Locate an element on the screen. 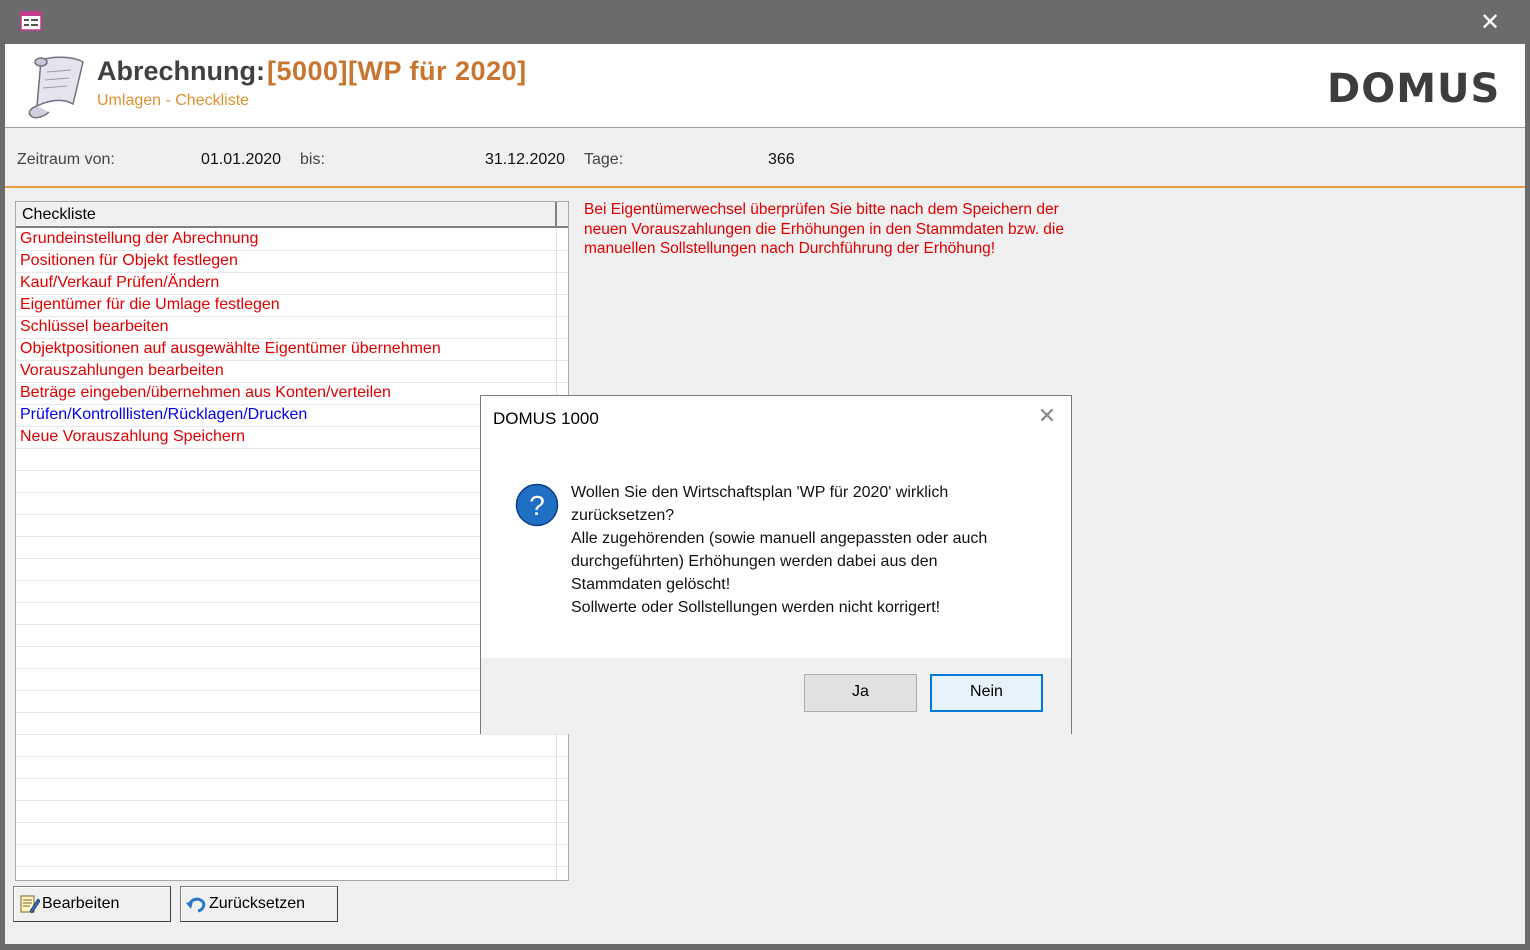  checklist-row: Schlüssel bearbeiten is located at coordinates (292, 328).